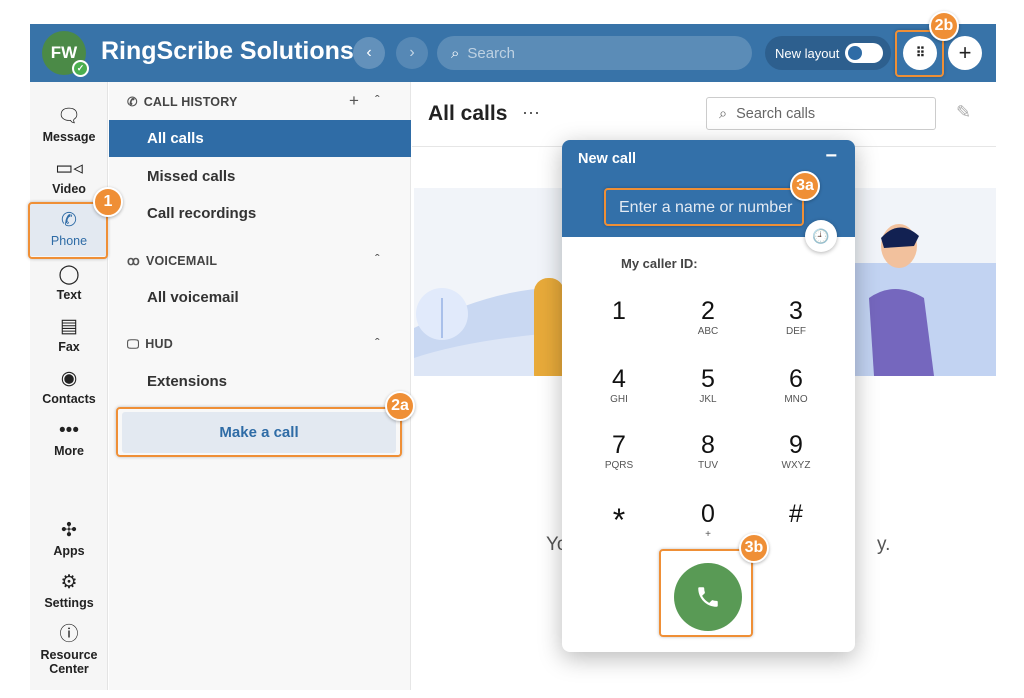 The image size is (1024, 698). Describe the element at coordinates (468, 113) in the screenshot. I see `page-title: All calls` at that location.